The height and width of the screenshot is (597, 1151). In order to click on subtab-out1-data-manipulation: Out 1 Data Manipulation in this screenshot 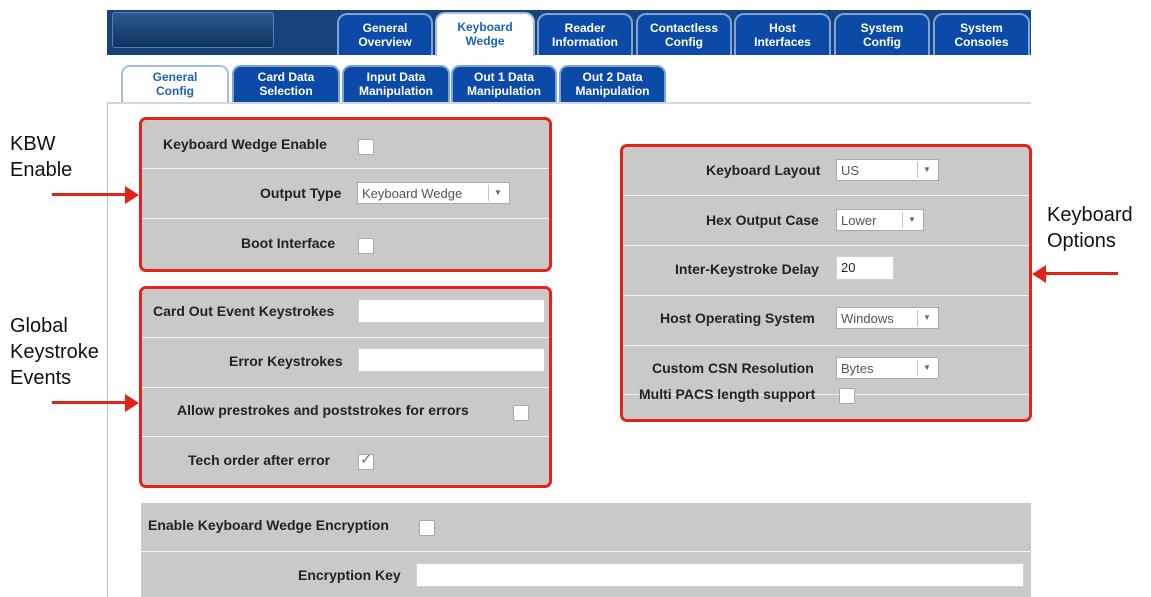, I will do `click(504, 83)`.